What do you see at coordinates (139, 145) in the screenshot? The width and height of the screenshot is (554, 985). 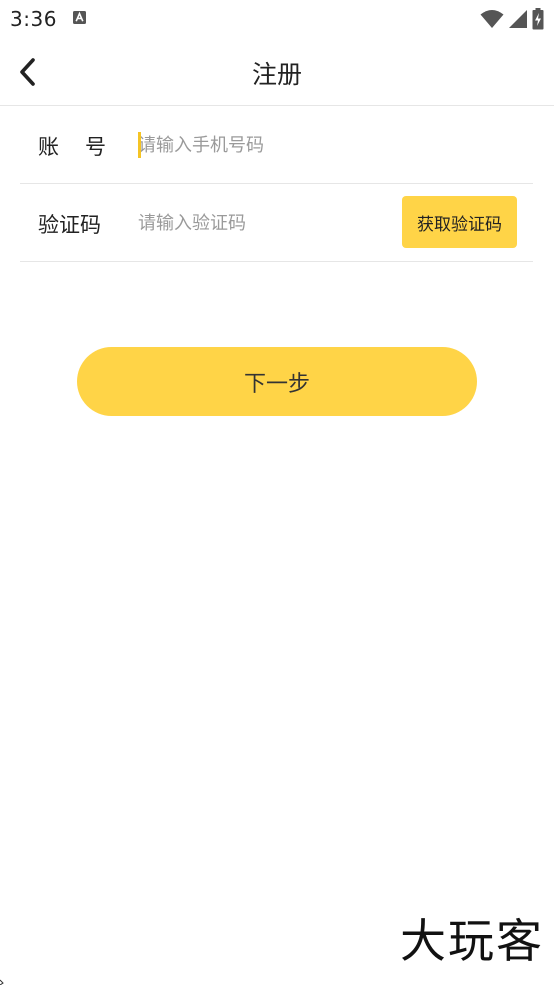 I see `text-caret` at bounding box center [139, 145].